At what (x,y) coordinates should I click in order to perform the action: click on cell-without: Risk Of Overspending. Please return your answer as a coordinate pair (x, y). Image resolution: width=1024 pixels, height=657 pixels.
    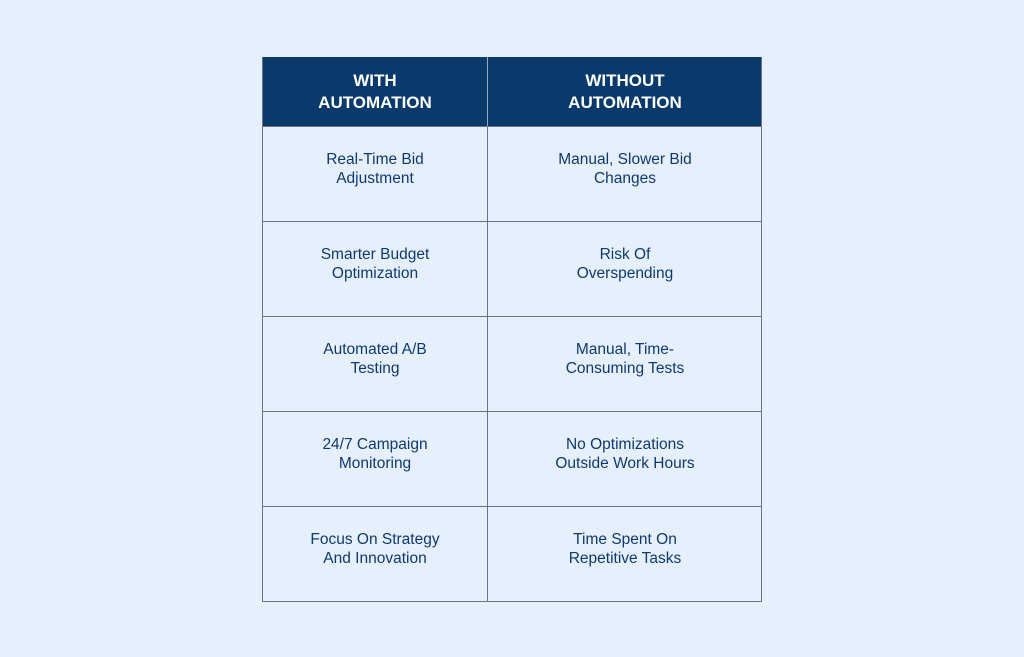
    Looking at the image, I should click on (625, 264).